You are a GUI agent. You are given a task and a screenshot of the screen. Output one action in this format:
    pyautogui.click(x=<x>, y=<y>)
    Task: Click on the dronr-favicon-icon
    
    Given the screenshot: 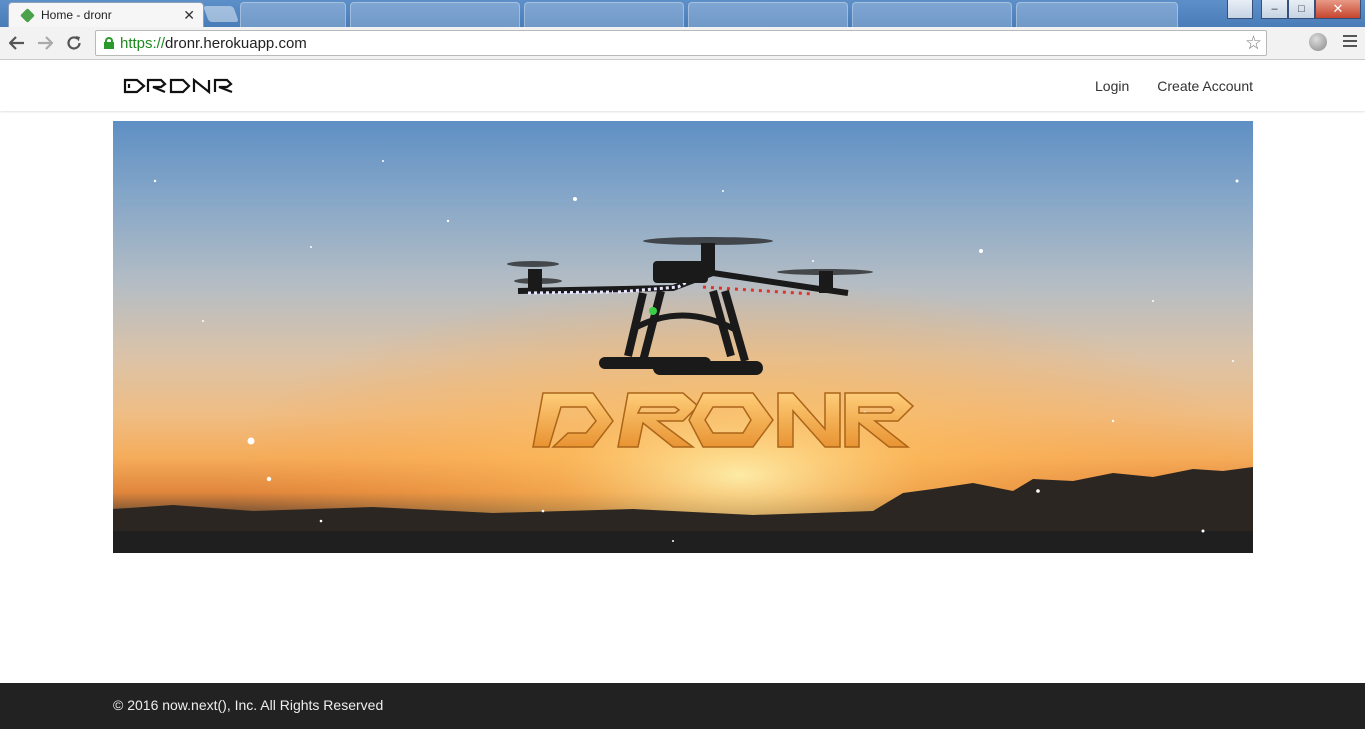 What is the action you would take?
    pyautogui.click(x=27, y=15)
    